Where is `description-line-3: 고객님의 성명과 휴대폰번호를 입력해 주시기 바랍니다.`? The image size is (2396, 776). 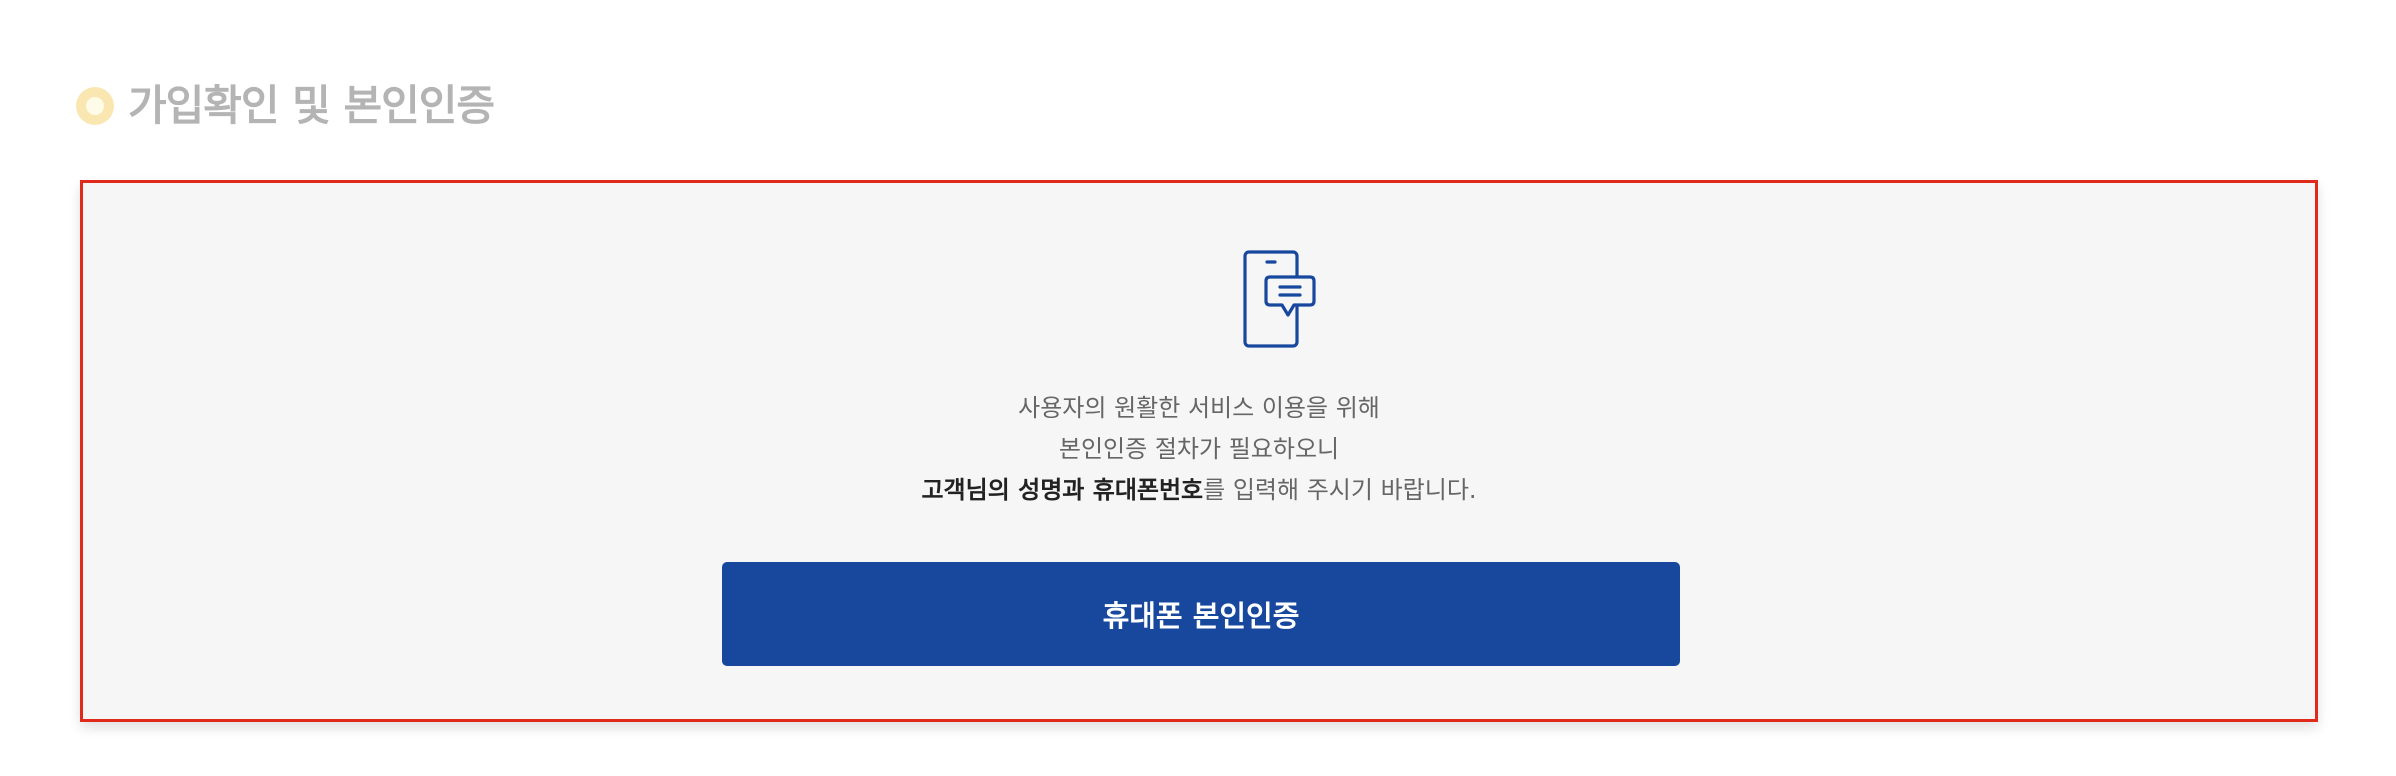 description-line-3: 고객님의 성명과 휴대폰번호를 입력해 주시기 바랍니다. is located at coordinates (1199, 490).